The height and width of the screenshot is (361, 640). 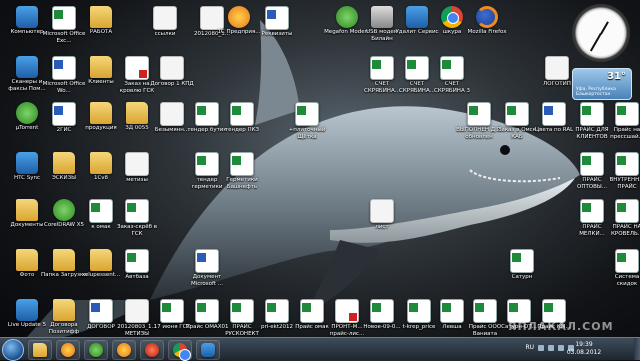 I want to click on desktop-icon: ссылки, so click(x=165, y=22).